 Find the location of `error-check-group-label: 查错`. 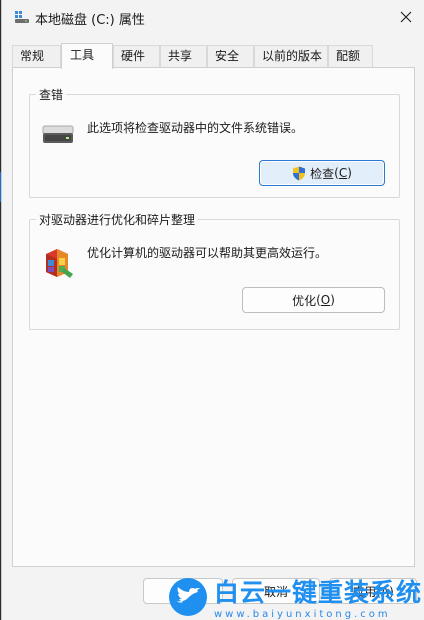

error-check-group-label: 查错 is located at coordinates (51, 94).